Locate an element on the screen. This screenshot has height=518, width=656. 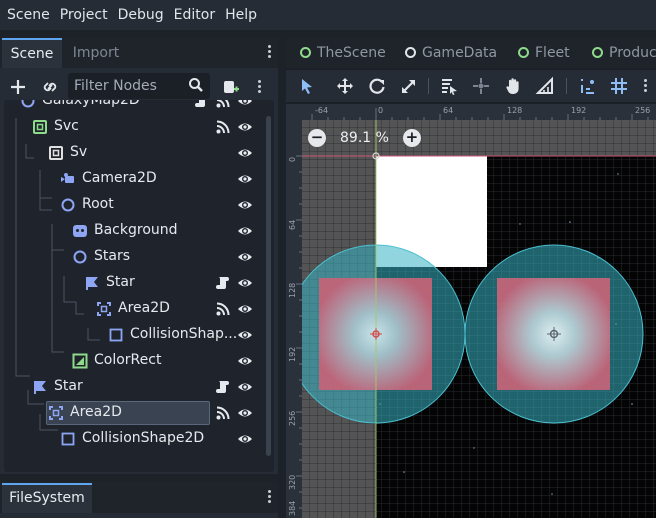
scene-tab-thescene: TheScene is located at coordinates (343, 53).